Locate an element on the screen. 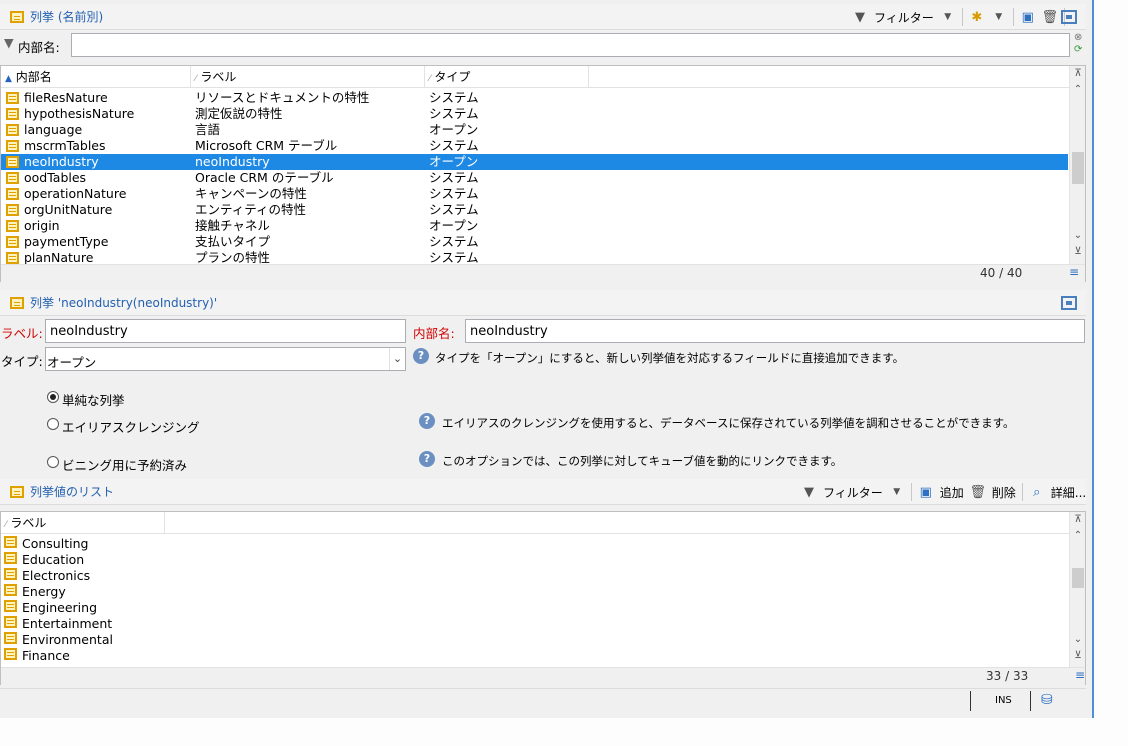 The image size is (1128, 746). table-row: mscrmTables Microsoft CRM テーブル システム is located at coordinates (534, 146).